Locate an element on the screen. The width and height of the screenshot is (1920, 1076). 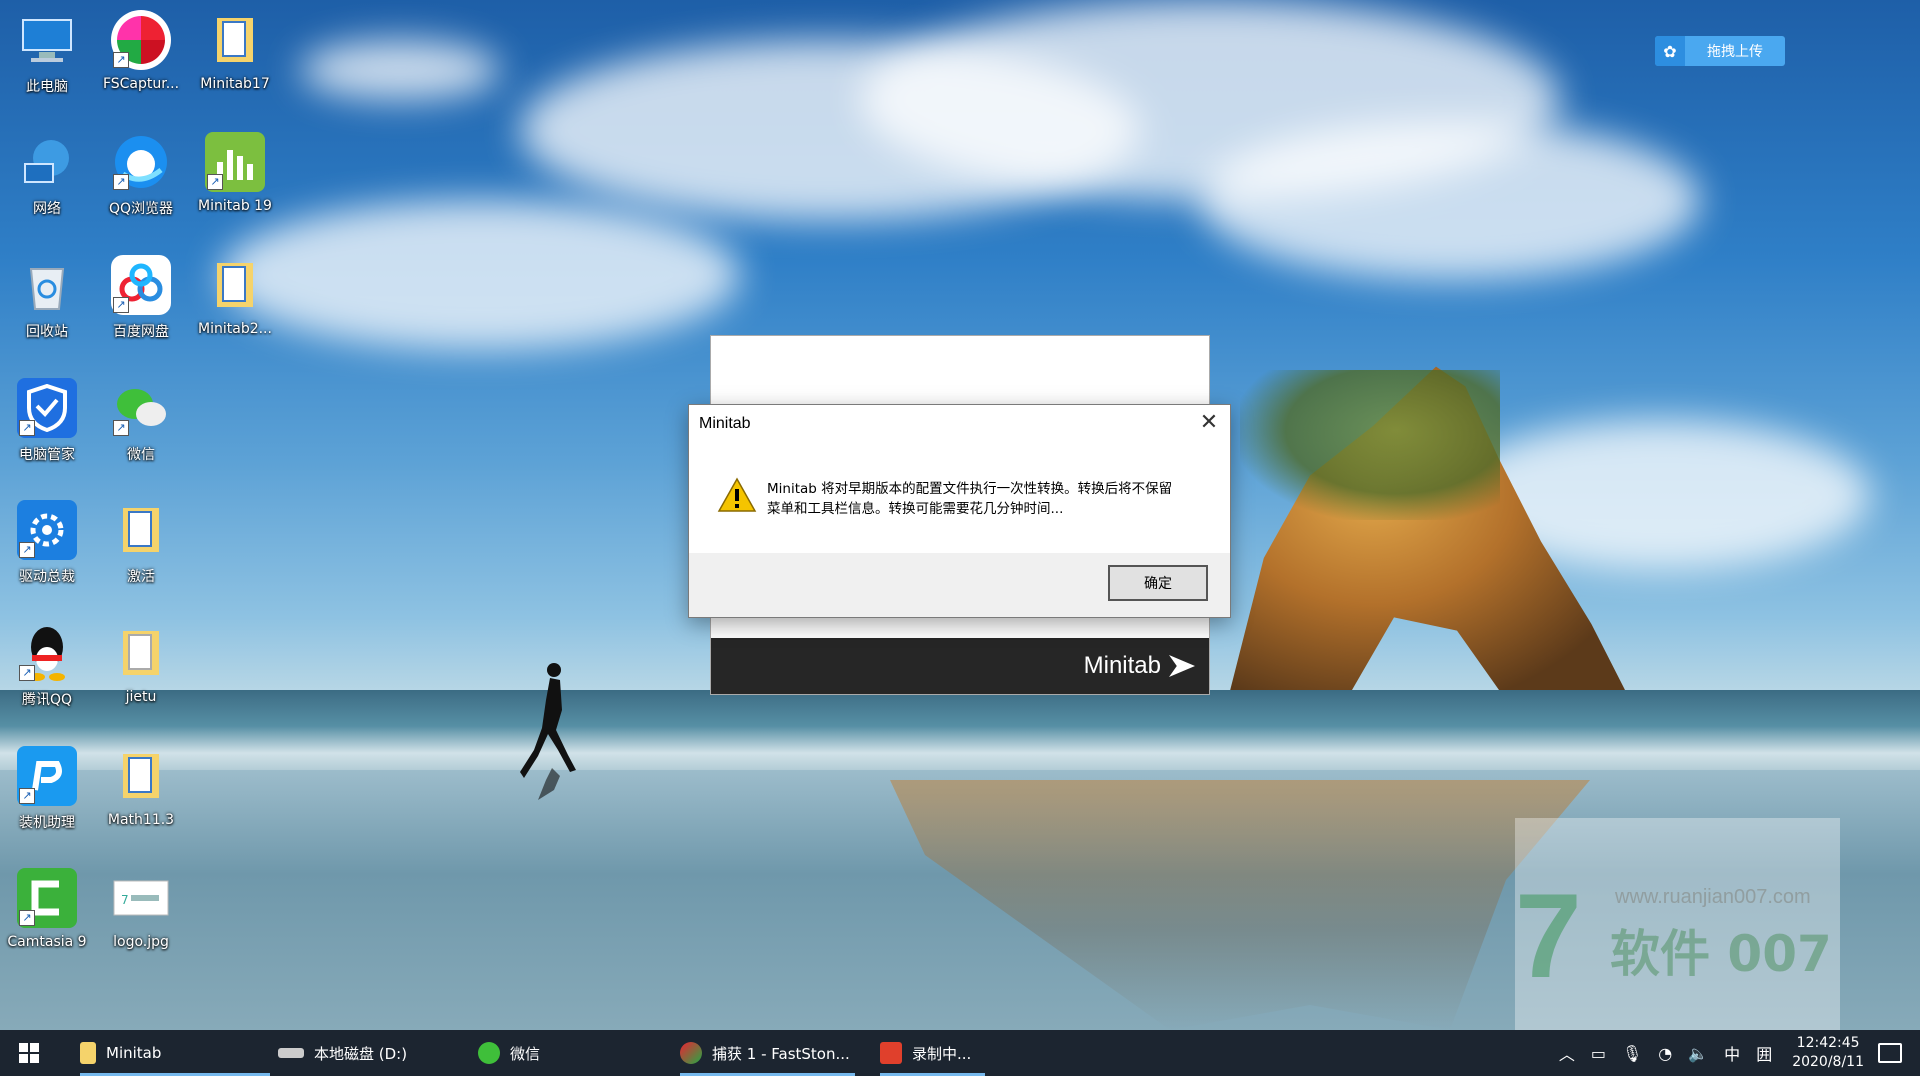
desktop-icon-math: Math11.3 is located at coordinates (141, 791).